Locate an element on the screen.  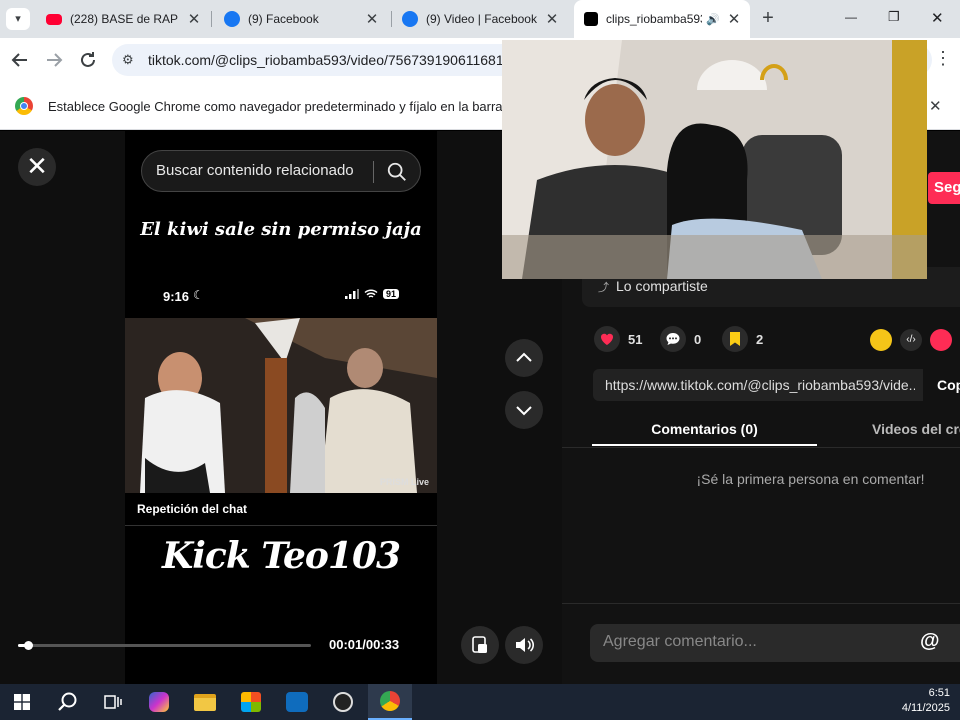
divider is located at coordinates (761, 603).